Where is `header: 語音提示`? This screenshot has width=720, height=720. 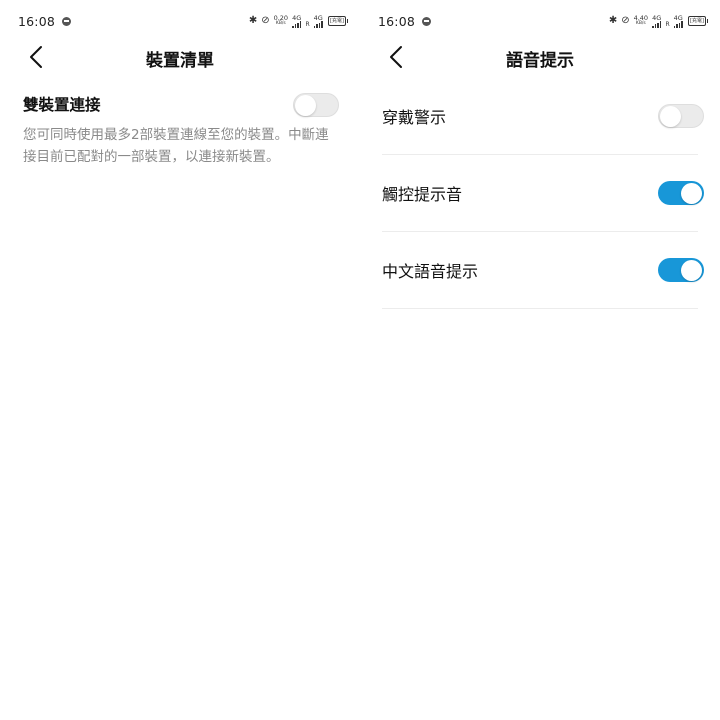
header: 語音提示 is located at coordinates (540, 58).